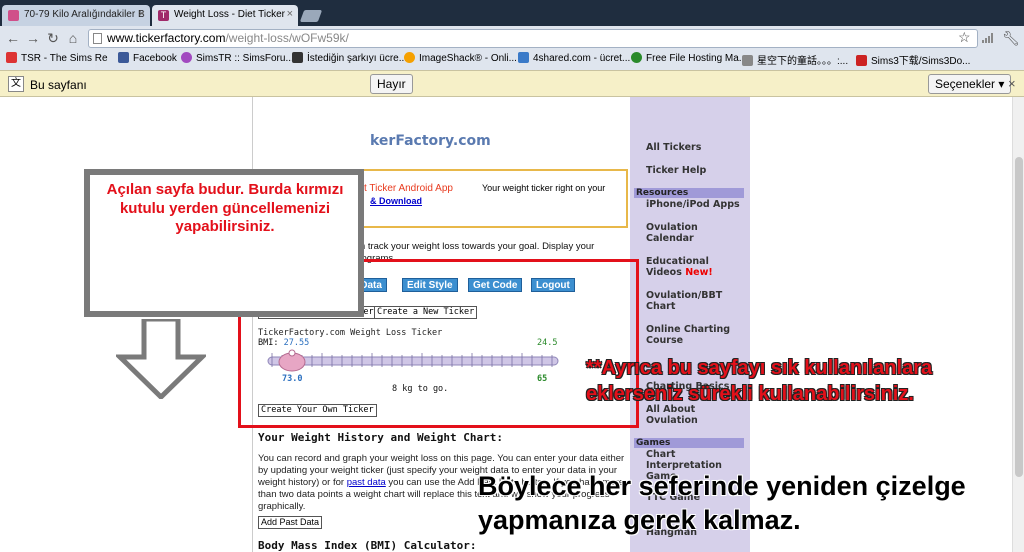  What do you see at coordinates (408, 188) in the screenshot?
I see `promo-title: t Ticker Android App` at bounding box center [408, 188].